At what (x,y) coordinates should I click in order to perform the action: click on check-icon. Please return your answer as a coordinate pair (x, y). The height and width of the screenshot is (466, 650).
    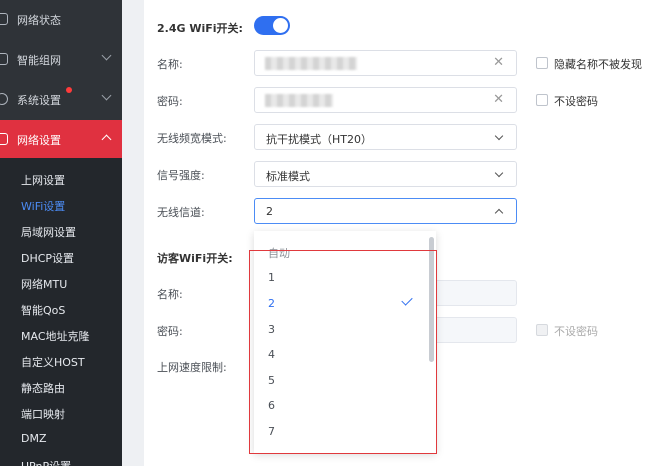
    Looking at the image, I should click on (407, 300).